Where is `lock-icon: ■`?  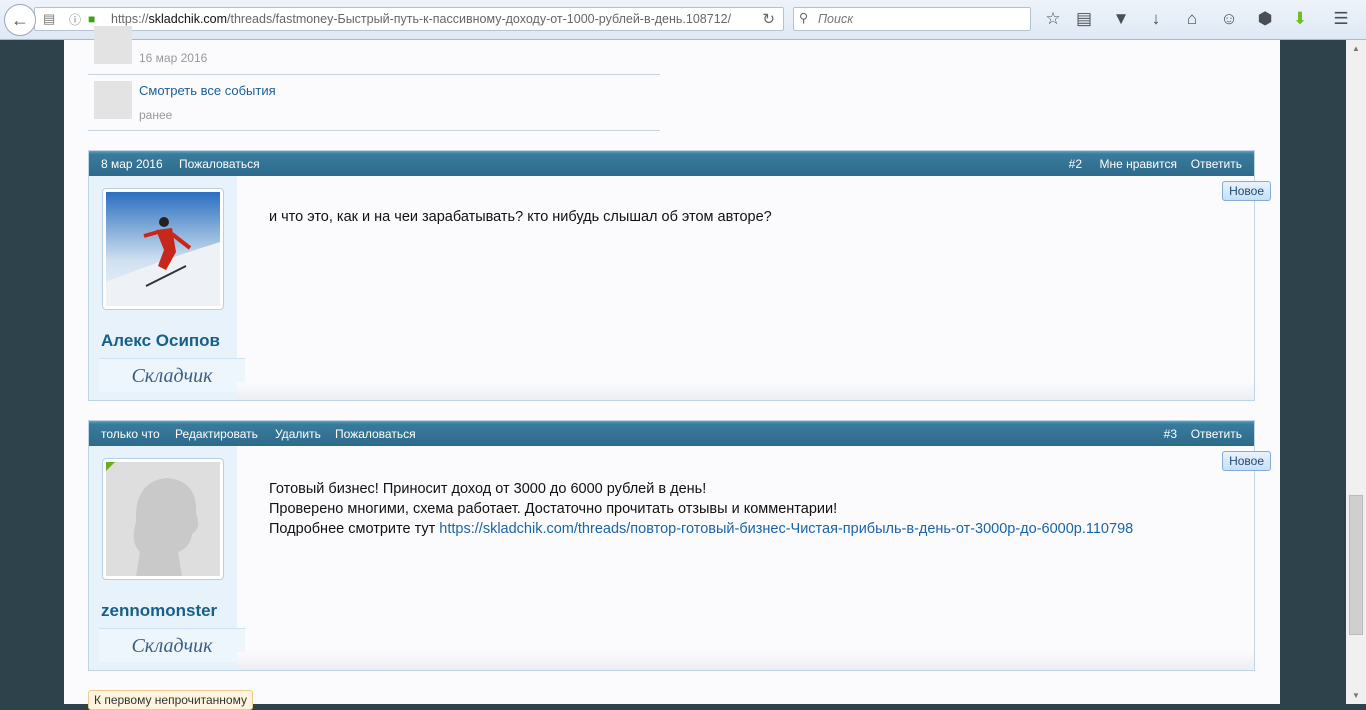 lock-icon: ■ is located at coordinates (92, 19).